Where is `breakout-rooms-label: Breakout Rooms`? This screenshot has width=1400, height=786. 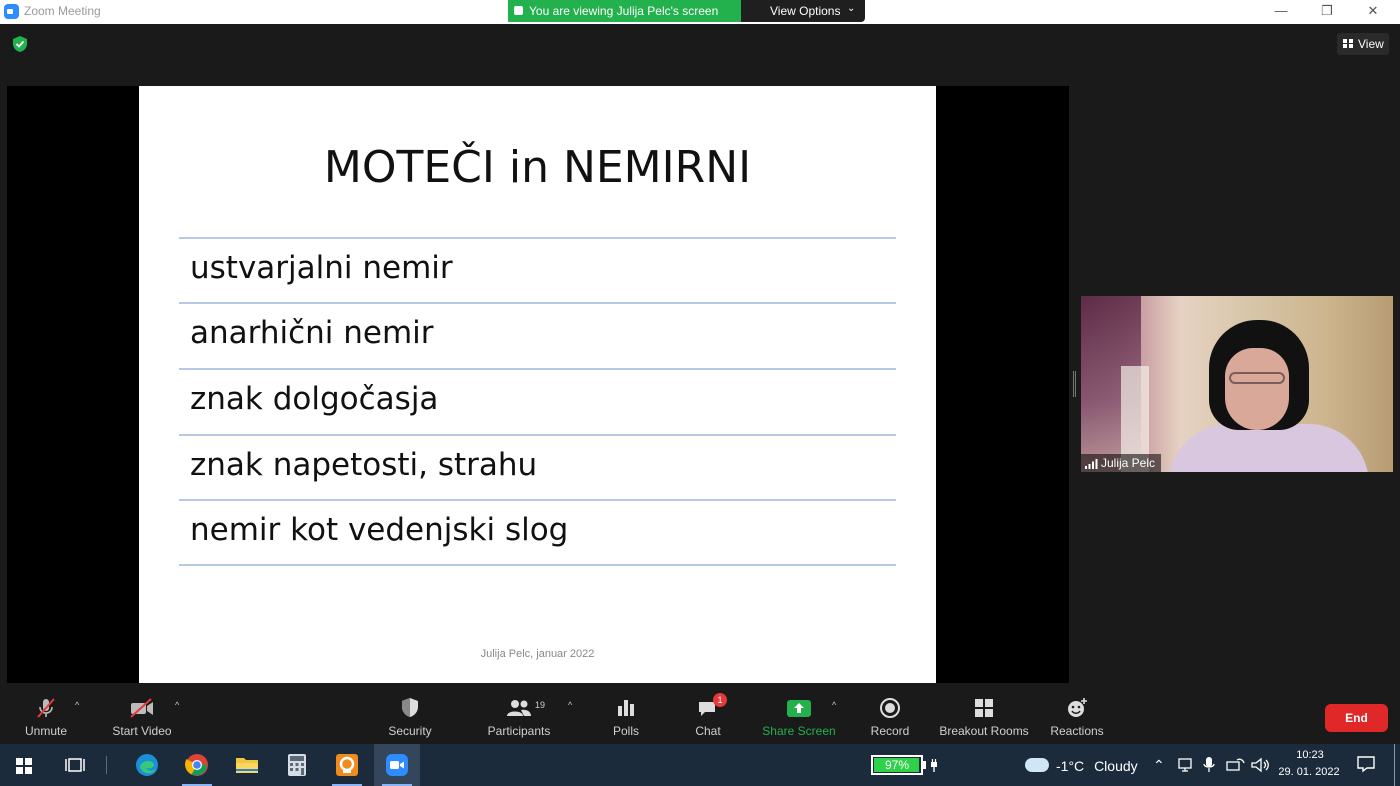 breakout-rooms-label: Breakout Rooms is located at coordinates (984, 731).